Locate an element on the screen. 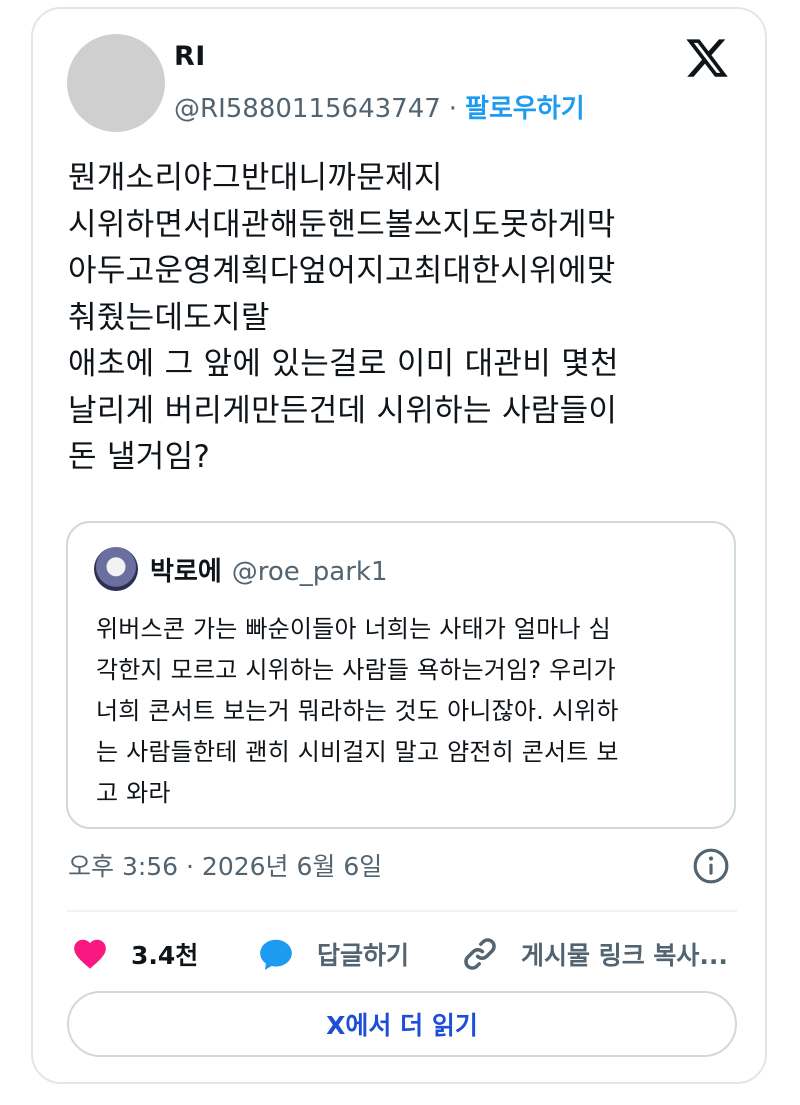  like-button: 3.4천 is located at coordinates (134, 954).